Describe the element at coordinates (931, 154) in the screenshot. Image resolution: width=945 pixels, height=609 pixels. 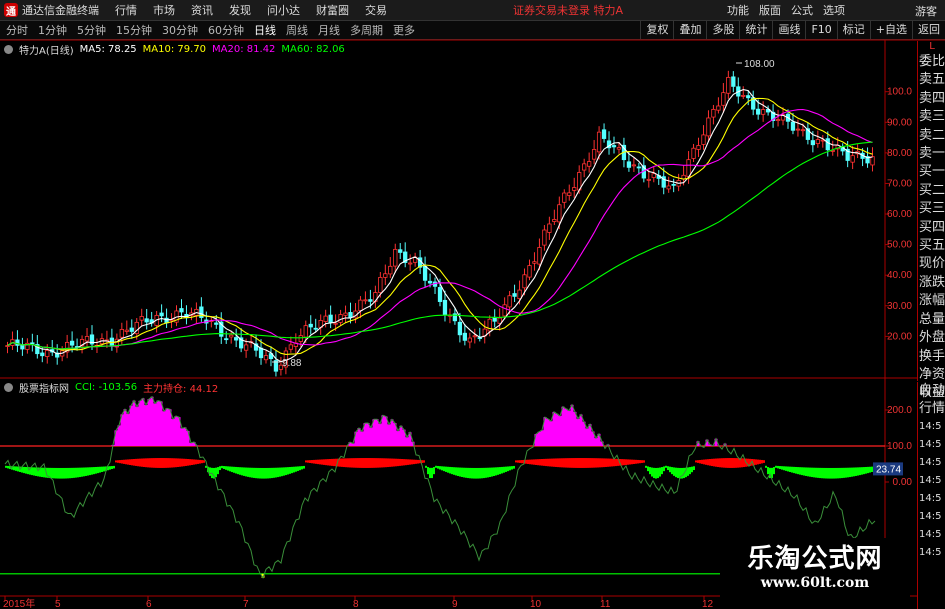
I see `side-panel-item: 卖一` at that location.